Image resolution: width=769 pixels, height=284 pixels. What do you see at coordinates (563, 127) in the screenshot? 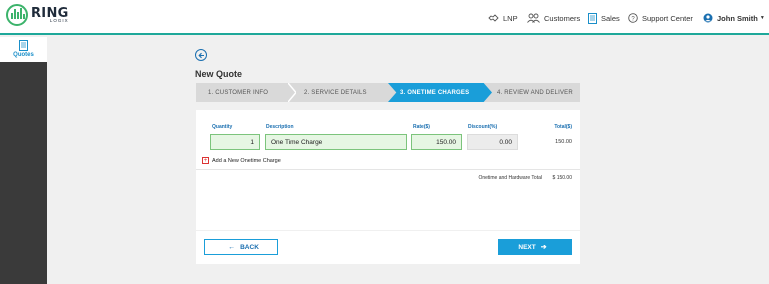
I see `col-total: Total($)` at bounding box center [563, 127].